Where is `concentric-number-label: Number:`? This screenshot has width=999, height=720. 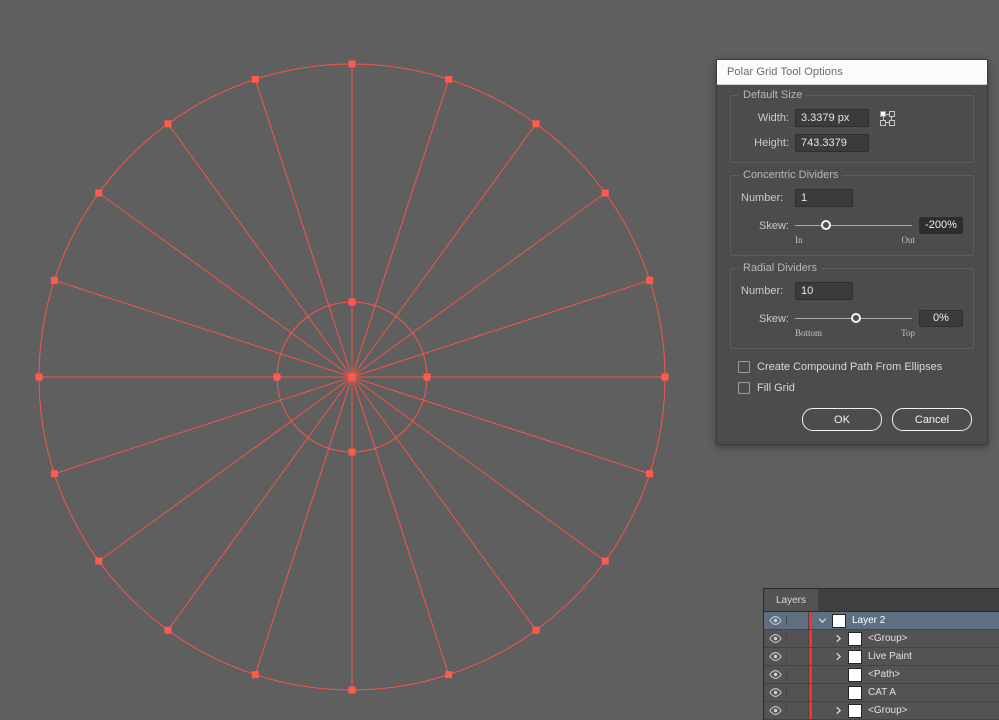
concentric-number-label: Number: is located at coordinates (762, 198).